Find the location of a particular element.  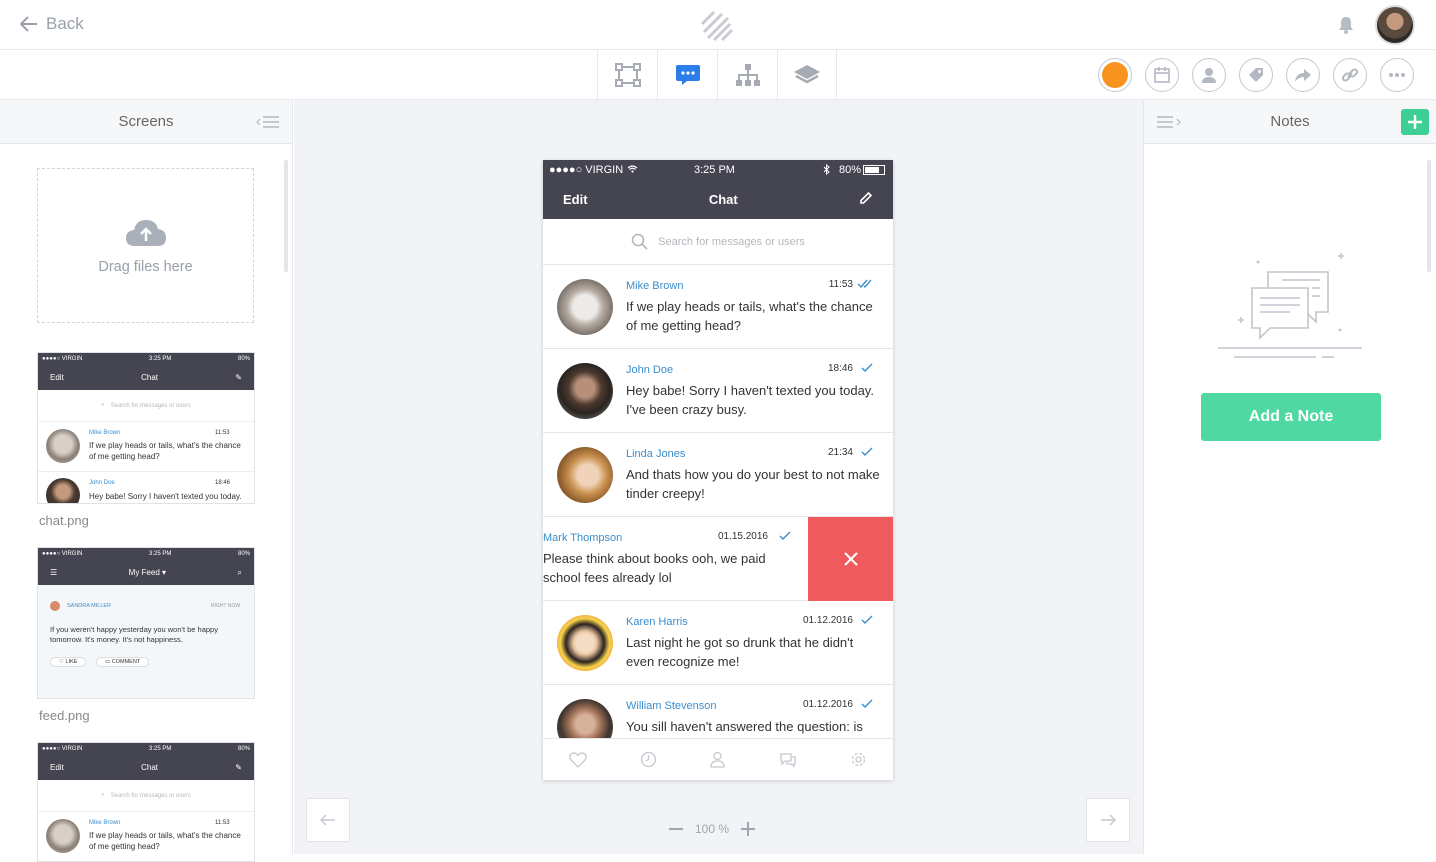

back-button: Back is located at coordinates (52, 24).